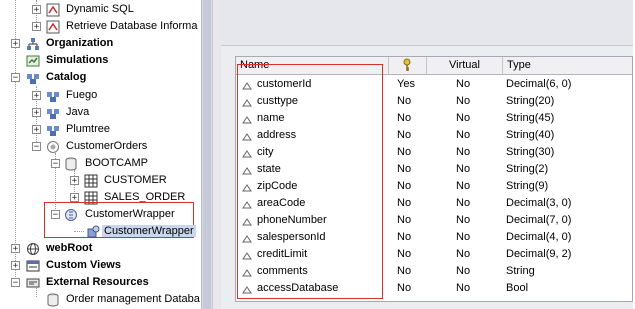 This screenshot has width=635, height=309. What do you see at coordinates (539, 237) in the screenshot?
I see `cell-type: Decimal(4, 0)` at bounding box center [539, 237].